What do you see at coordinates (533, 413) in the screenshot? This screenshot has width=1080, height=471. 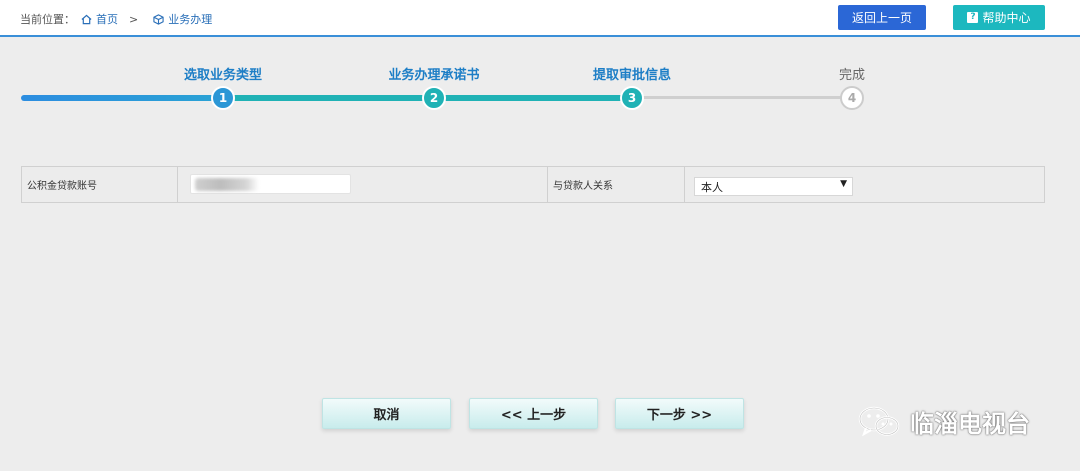 I see `prev-step-button: << 上一步` at bounding box center [533, 413].